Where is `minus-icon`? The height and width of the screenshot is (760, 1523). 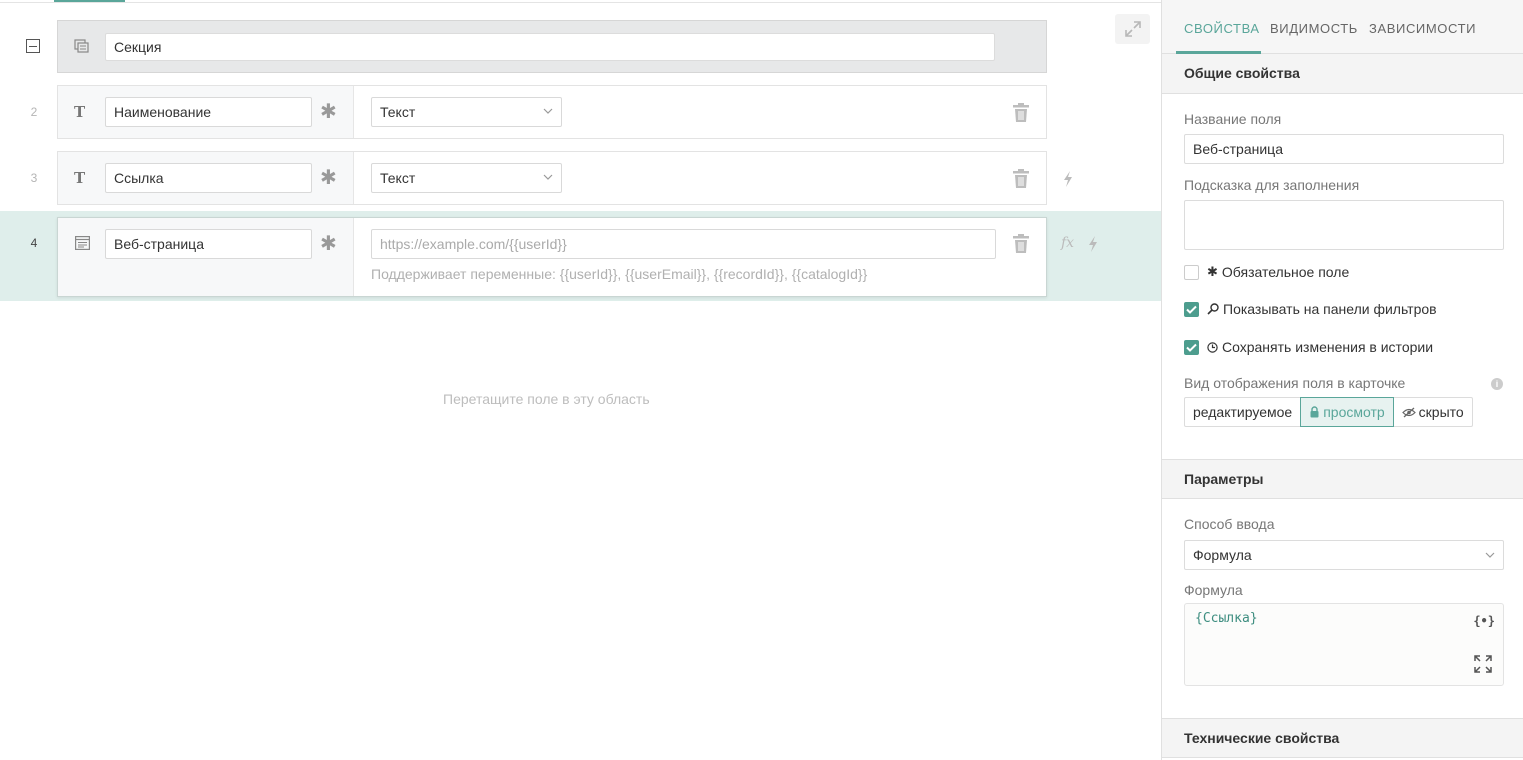
minus-icon is located at coordinates (33, 46).